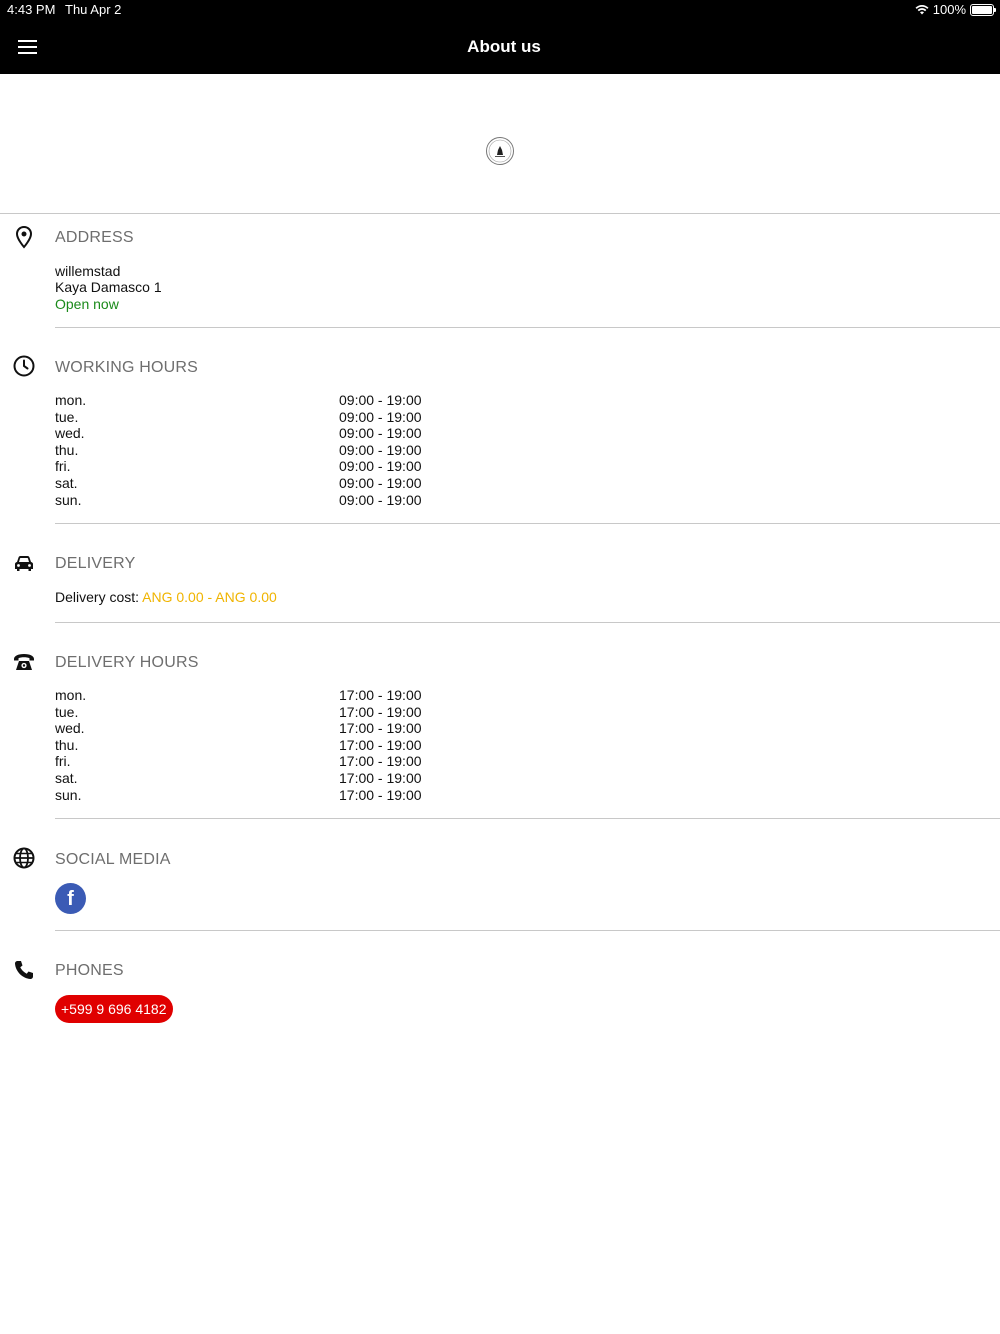  I want to click on navigation-bar: About us, so click(500, 47).